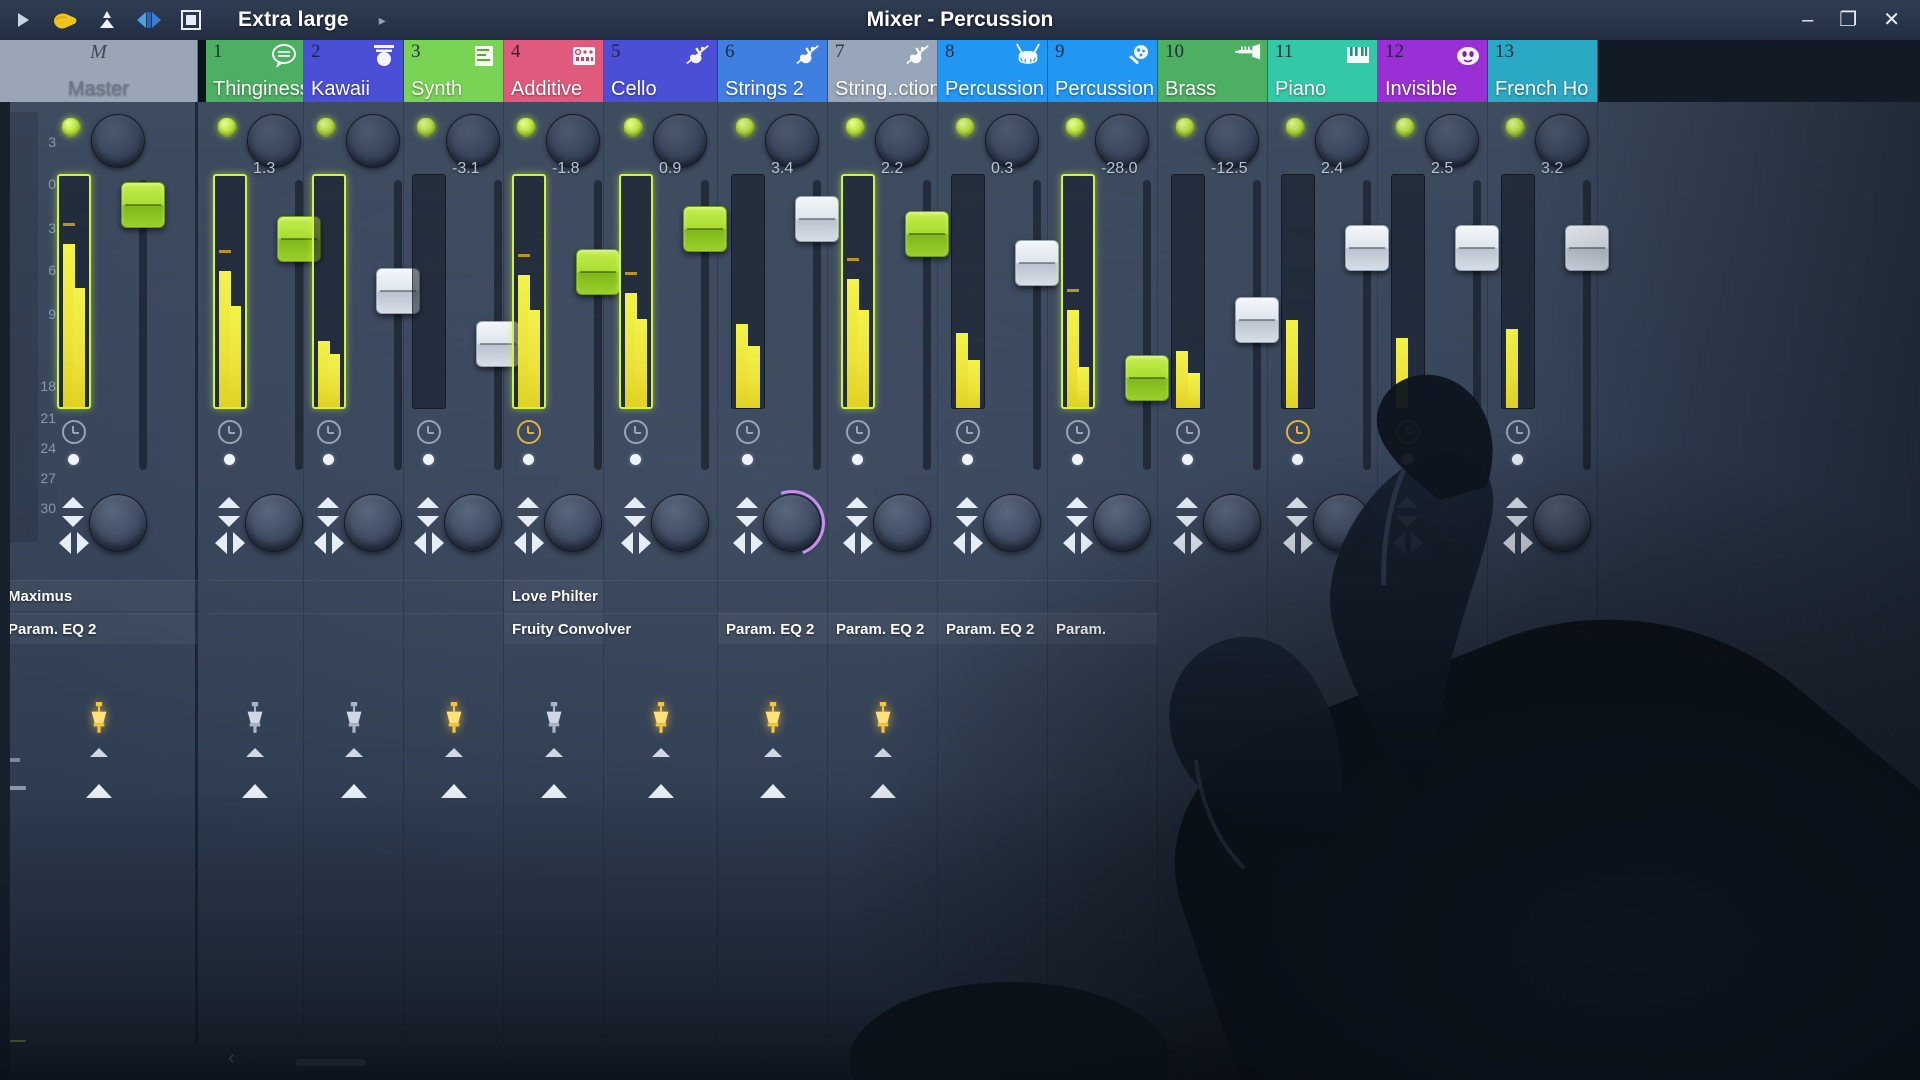 This screenshot has width=1920, height=1080. I want to click on track-header-french-ho: 13 French Ho, so click(1543, 71).